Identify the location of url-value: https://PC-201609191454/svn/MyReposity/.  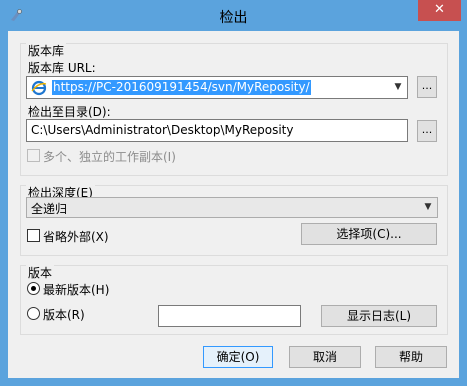
(181, 87).